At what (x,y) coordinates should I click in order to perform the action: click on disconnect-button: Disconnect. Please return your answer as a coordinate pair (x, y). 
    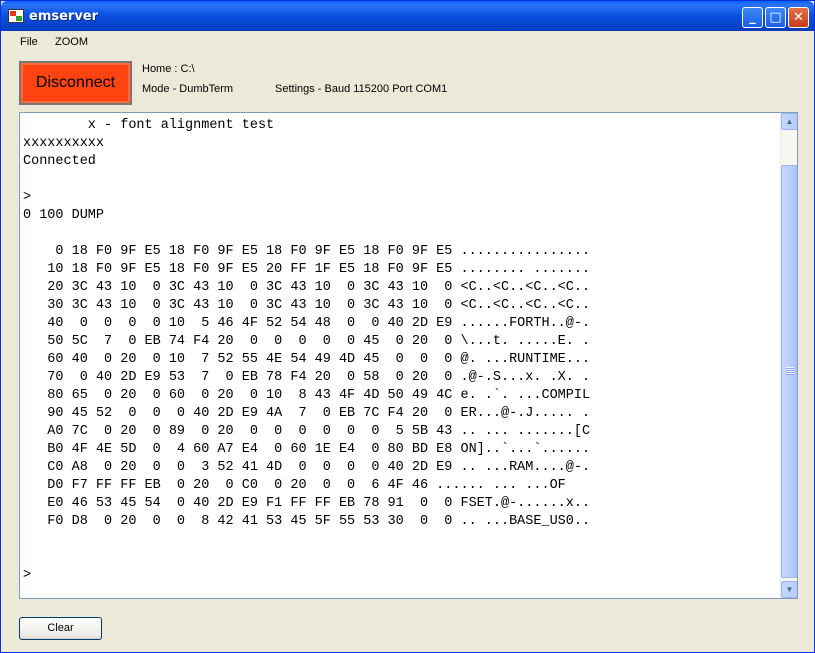
    Looking at the image, I should click on (75, 83).